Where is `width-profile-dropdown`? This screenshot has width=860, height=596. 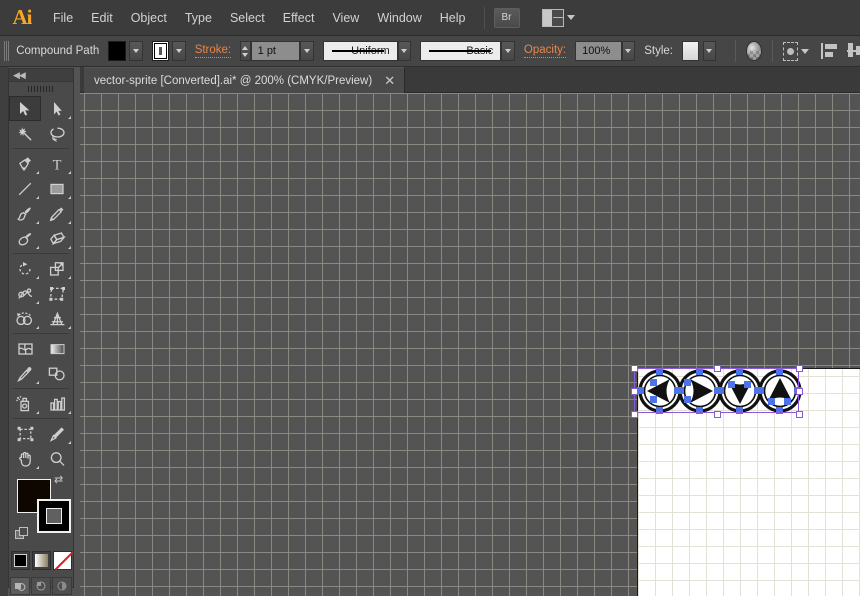
width-profile-dropdown is located at coordinates (404, 51).